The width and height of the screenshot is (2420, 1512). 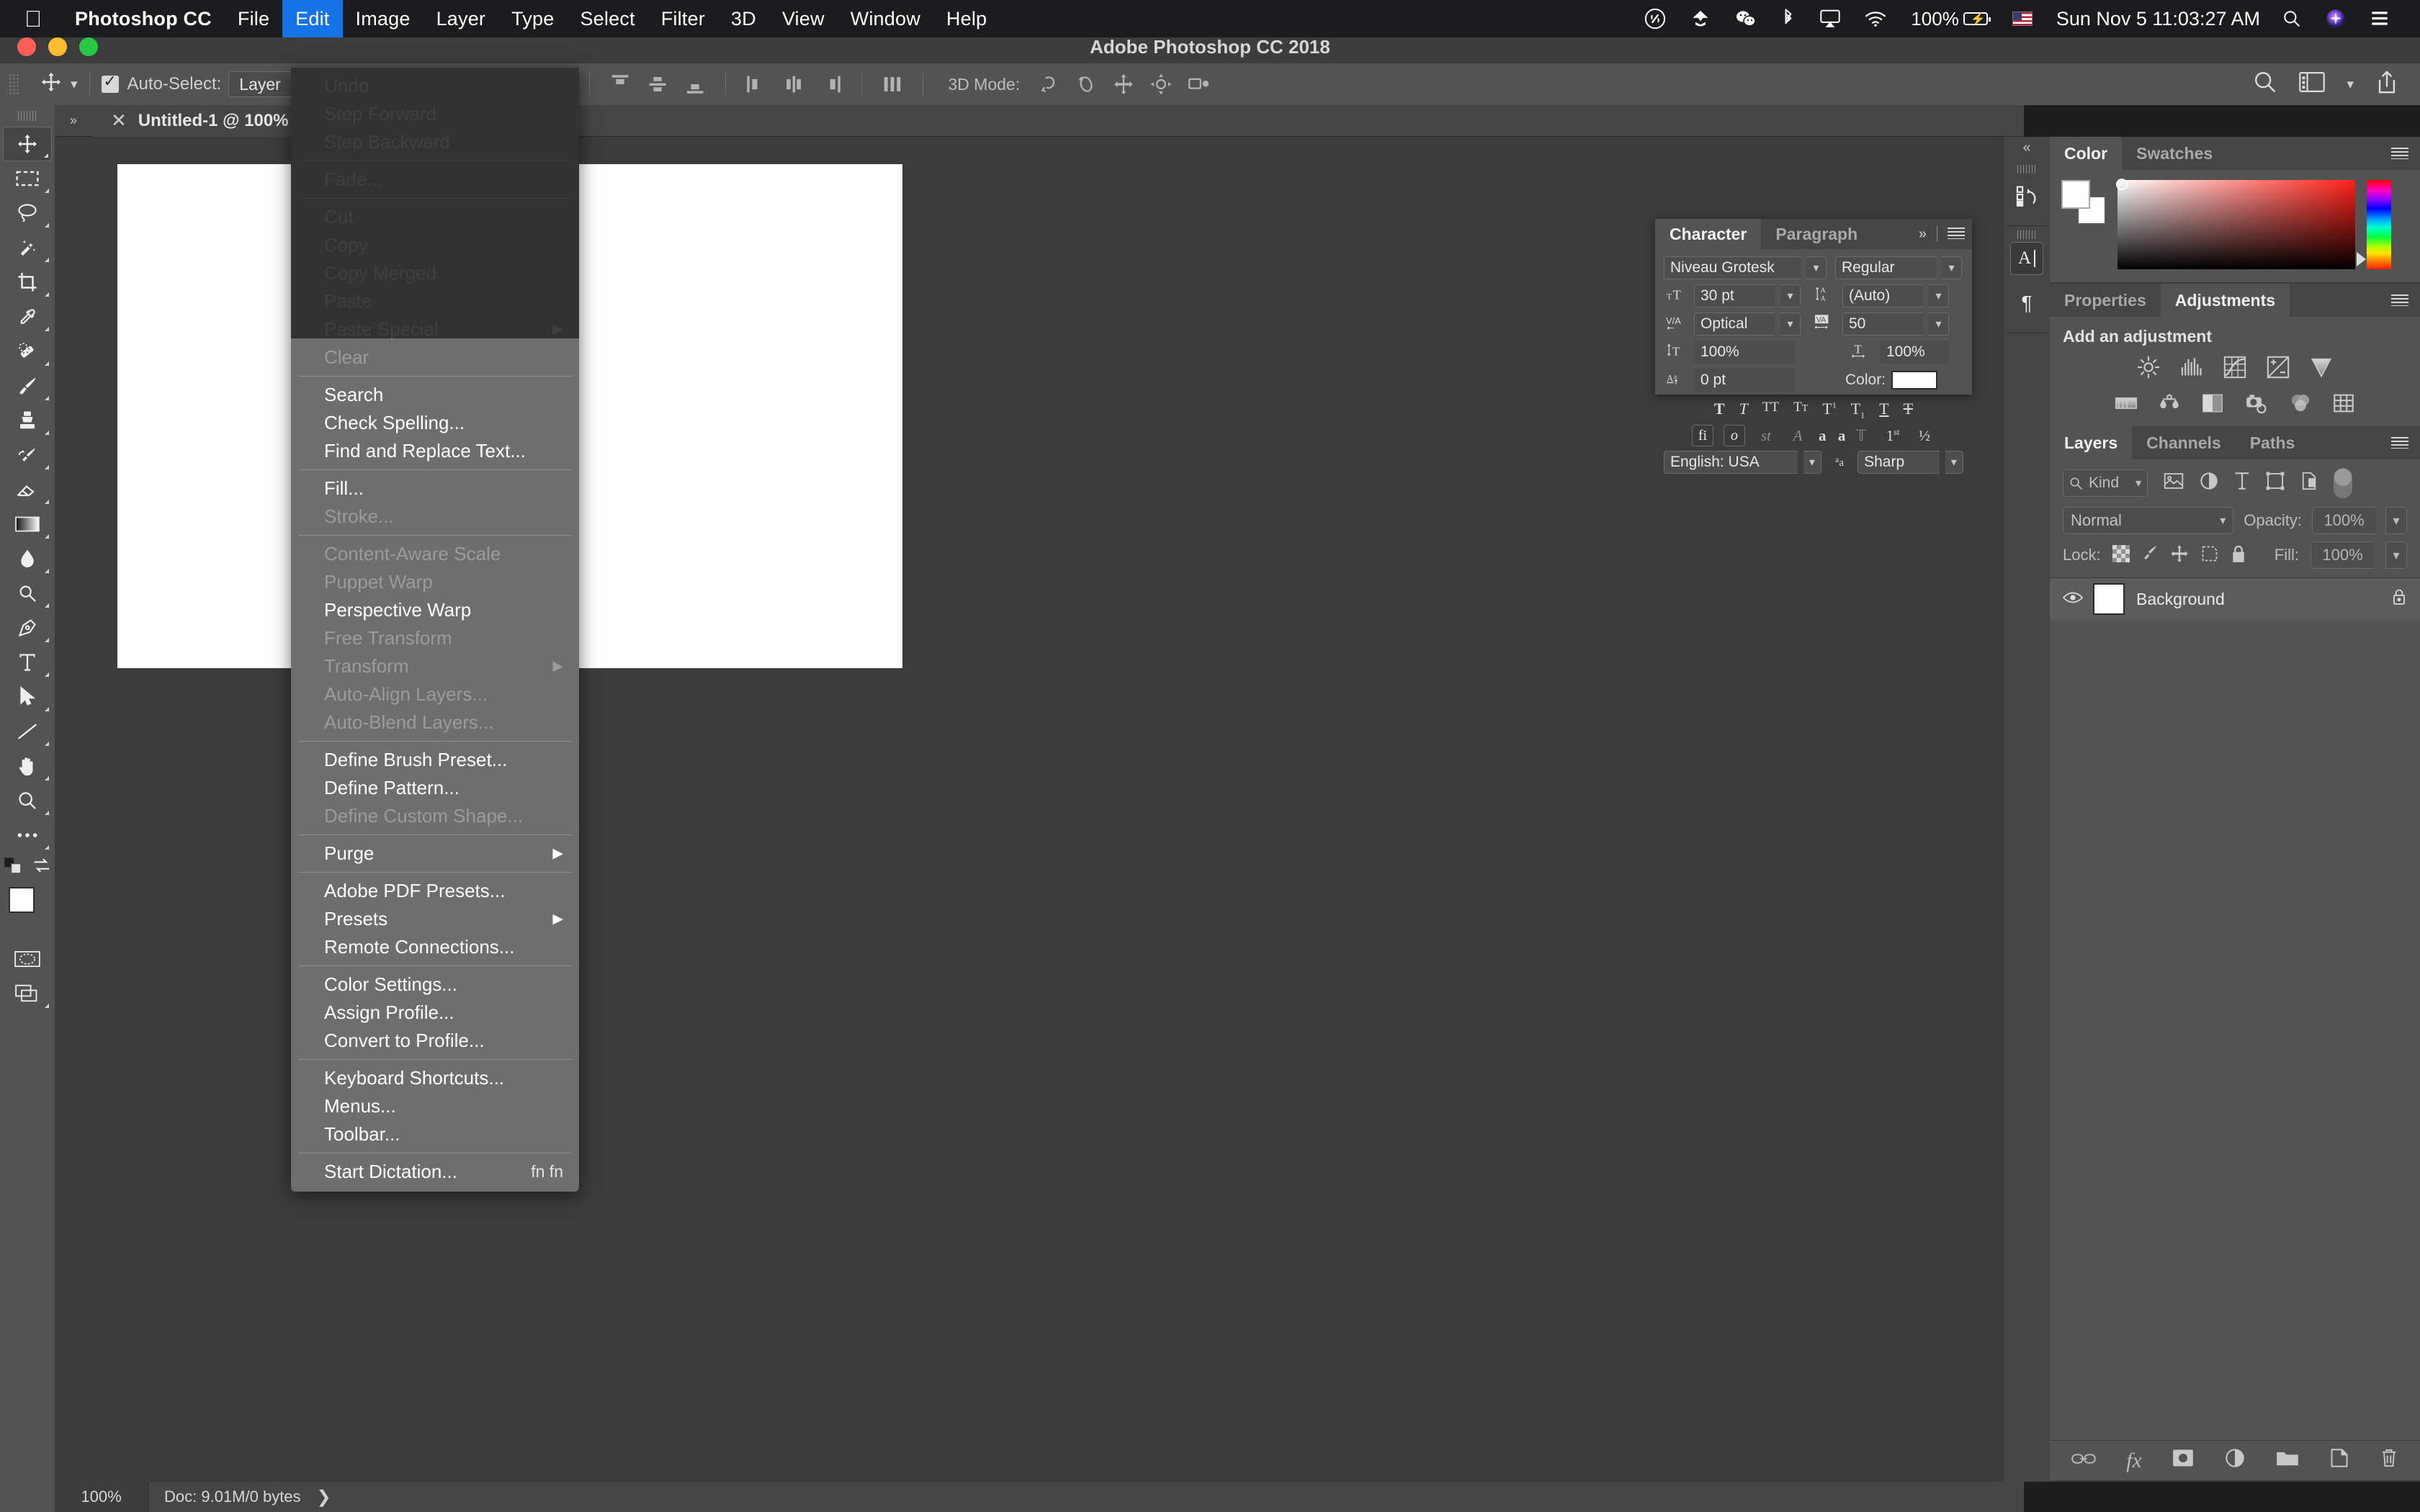 I want to click on menu-item-search: Search, so click(x=435, y=395).